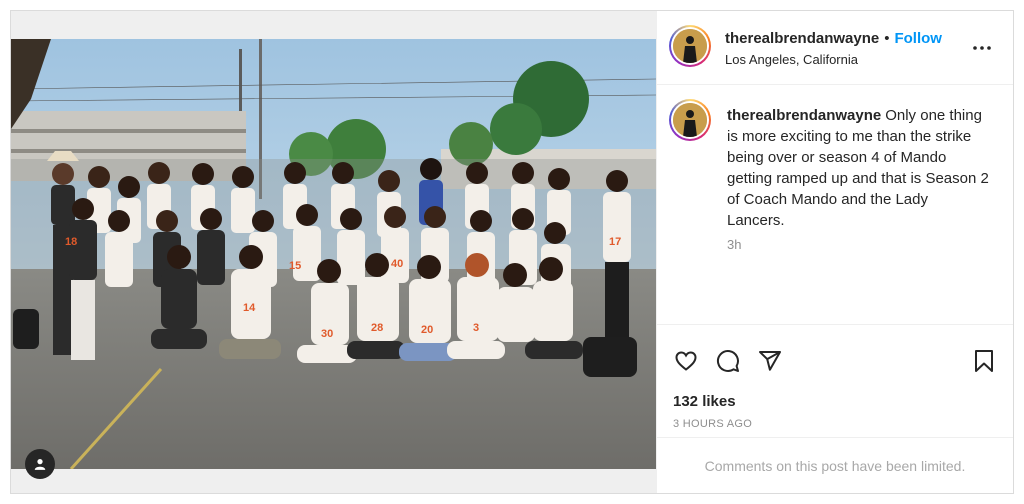 The width and height of the screenshot is (1024, 504). I want to click on svg-text: 15, so click(295, 266).